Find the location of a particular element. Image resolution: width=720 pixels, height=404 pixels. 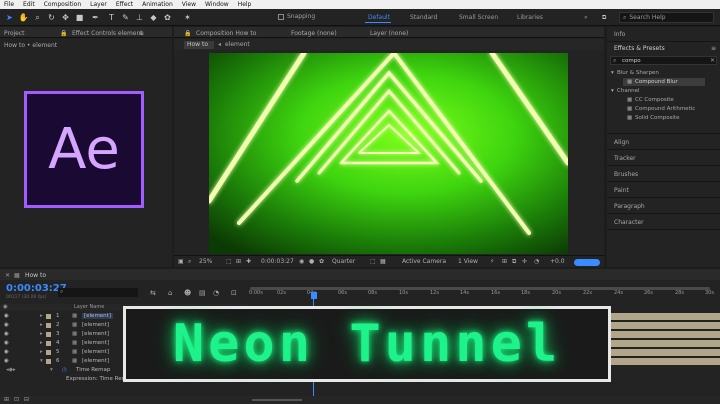

exposure-reset-icon: ◔ is located at coordinates (536, 261).